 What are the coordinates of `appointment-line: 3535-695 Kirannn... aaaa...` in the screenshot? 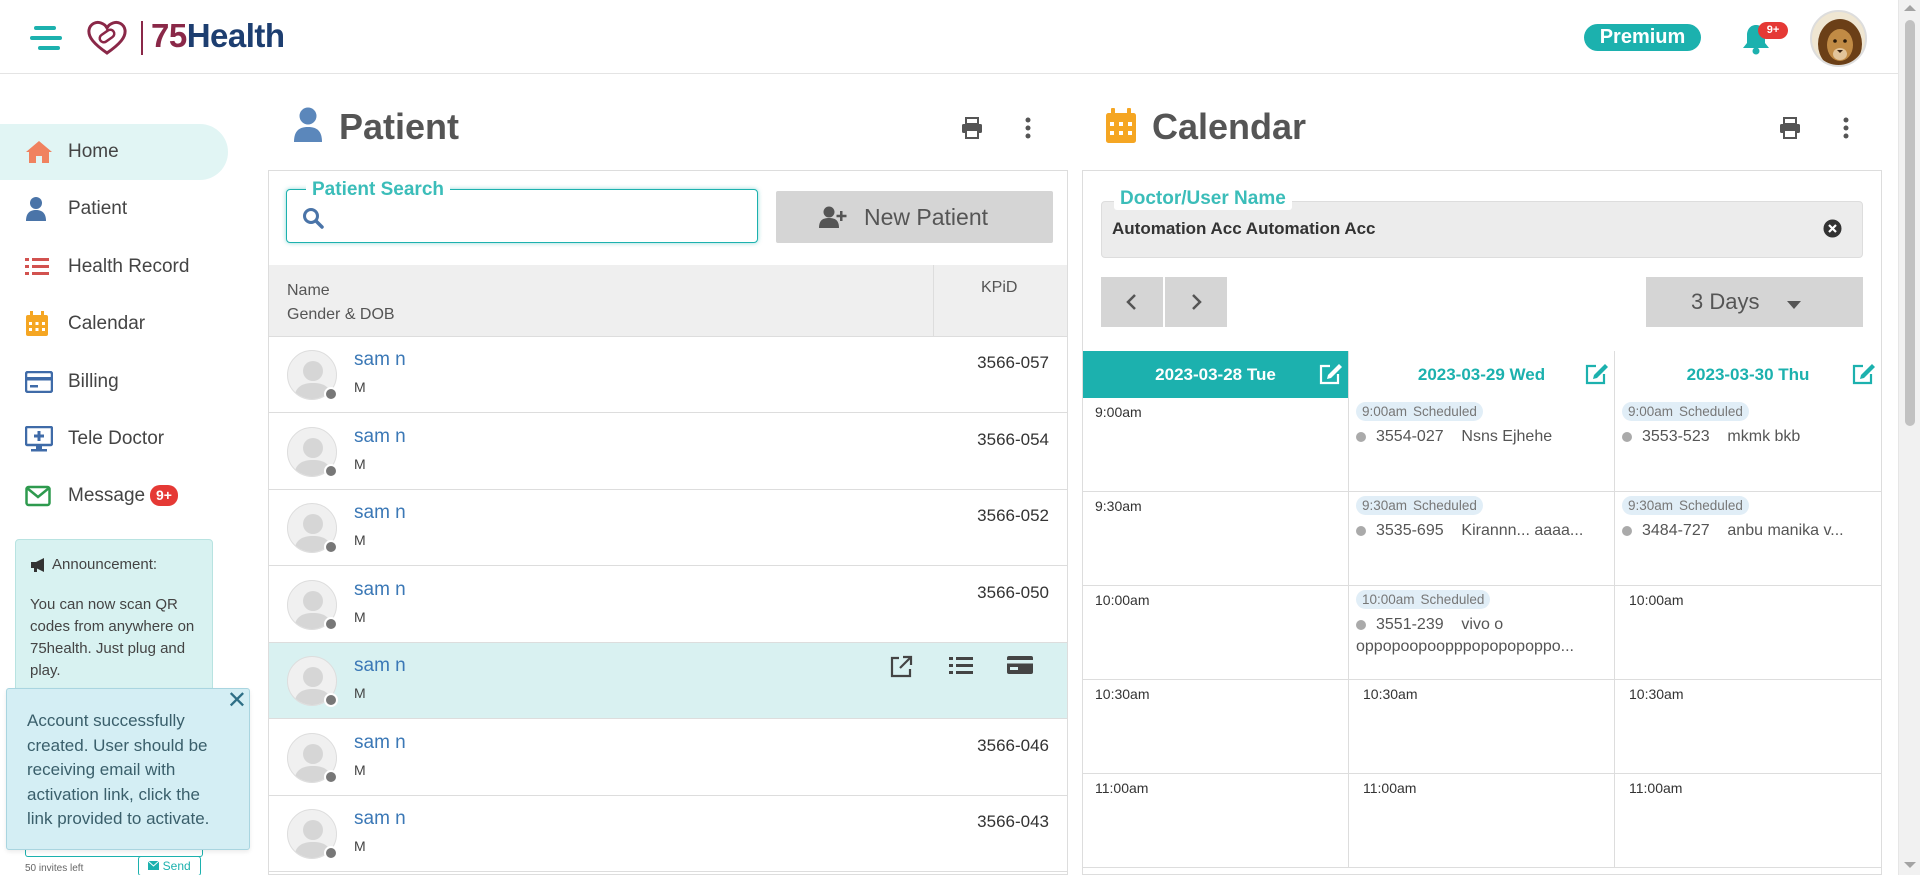 It's located at (1481, 531).